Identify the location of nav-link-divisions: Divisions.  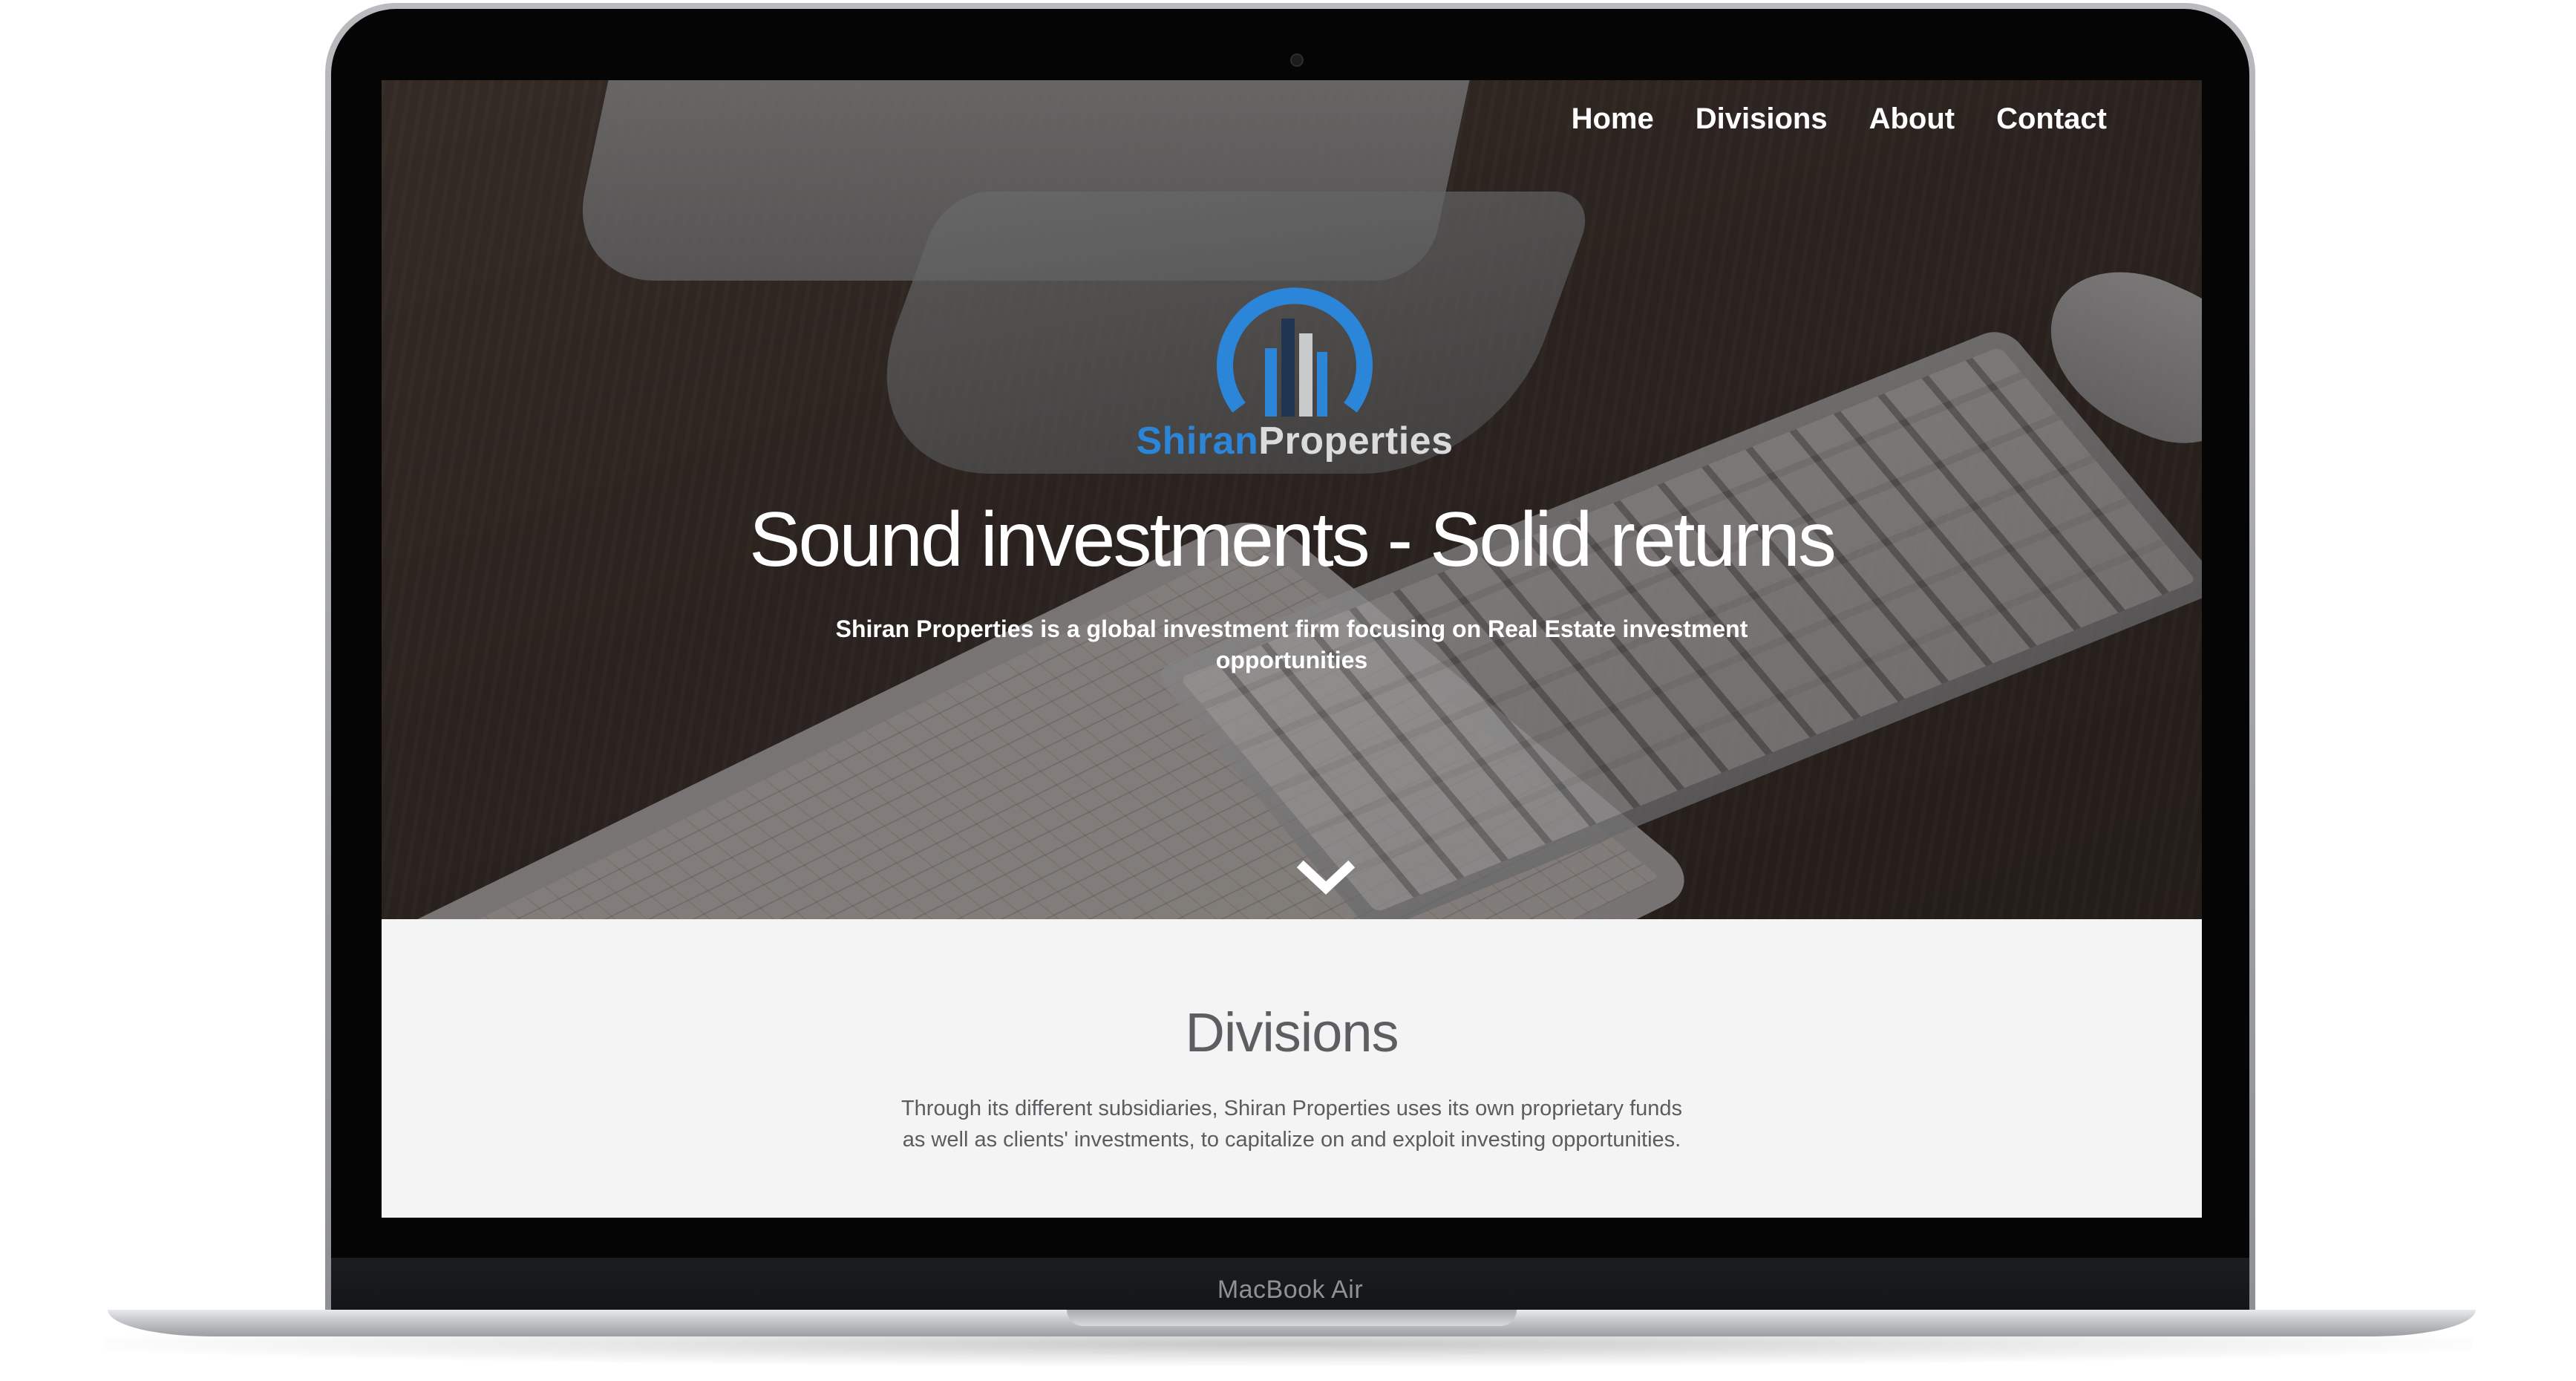
(1762, 119).